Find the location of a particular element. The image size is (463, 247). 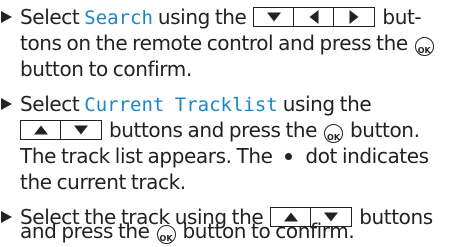

step-3-line-2-pre: and press the is located at coordinates (87, 231).